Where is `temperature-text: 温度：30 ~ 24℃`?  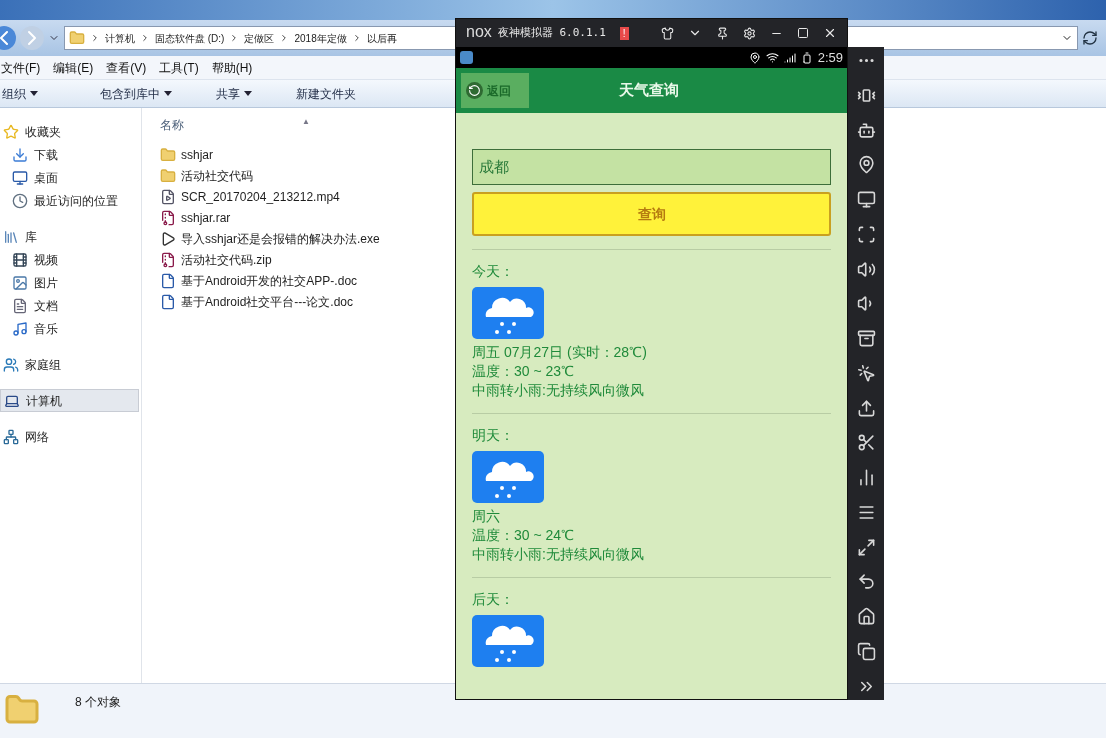
temperature-text: 温度：30 ~ 24℃ is located at coordinates (524, 535).